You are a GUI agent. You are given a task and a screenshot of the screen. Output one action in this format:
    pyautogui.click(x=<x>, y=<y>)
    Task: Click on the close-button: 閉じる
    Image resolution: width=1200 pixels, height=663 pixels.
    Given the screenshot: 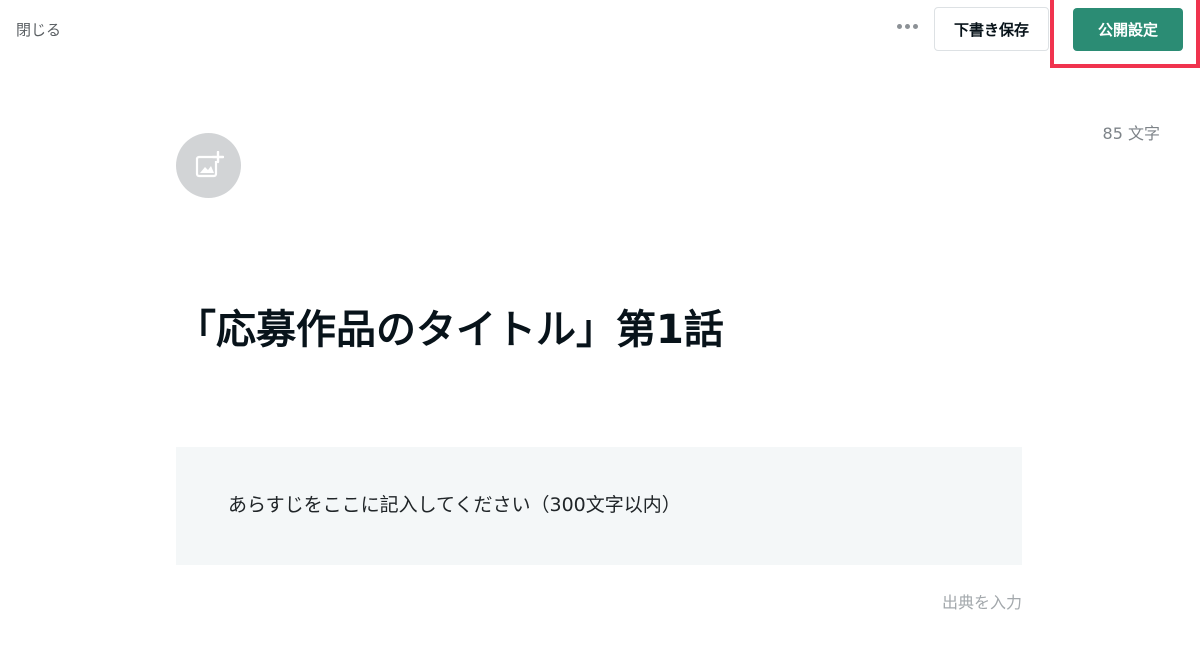 What is the action you would take?
    pyautogui.click(x=38, y=30)
    